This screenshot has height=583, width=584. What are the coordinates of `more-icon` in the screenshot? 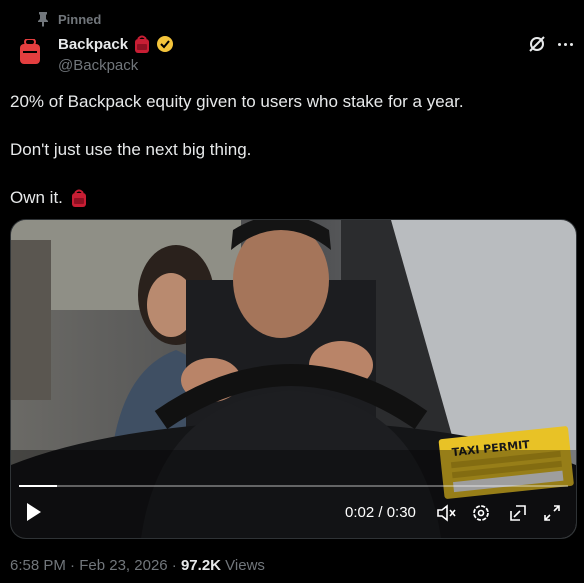 It's located at (565, 44).